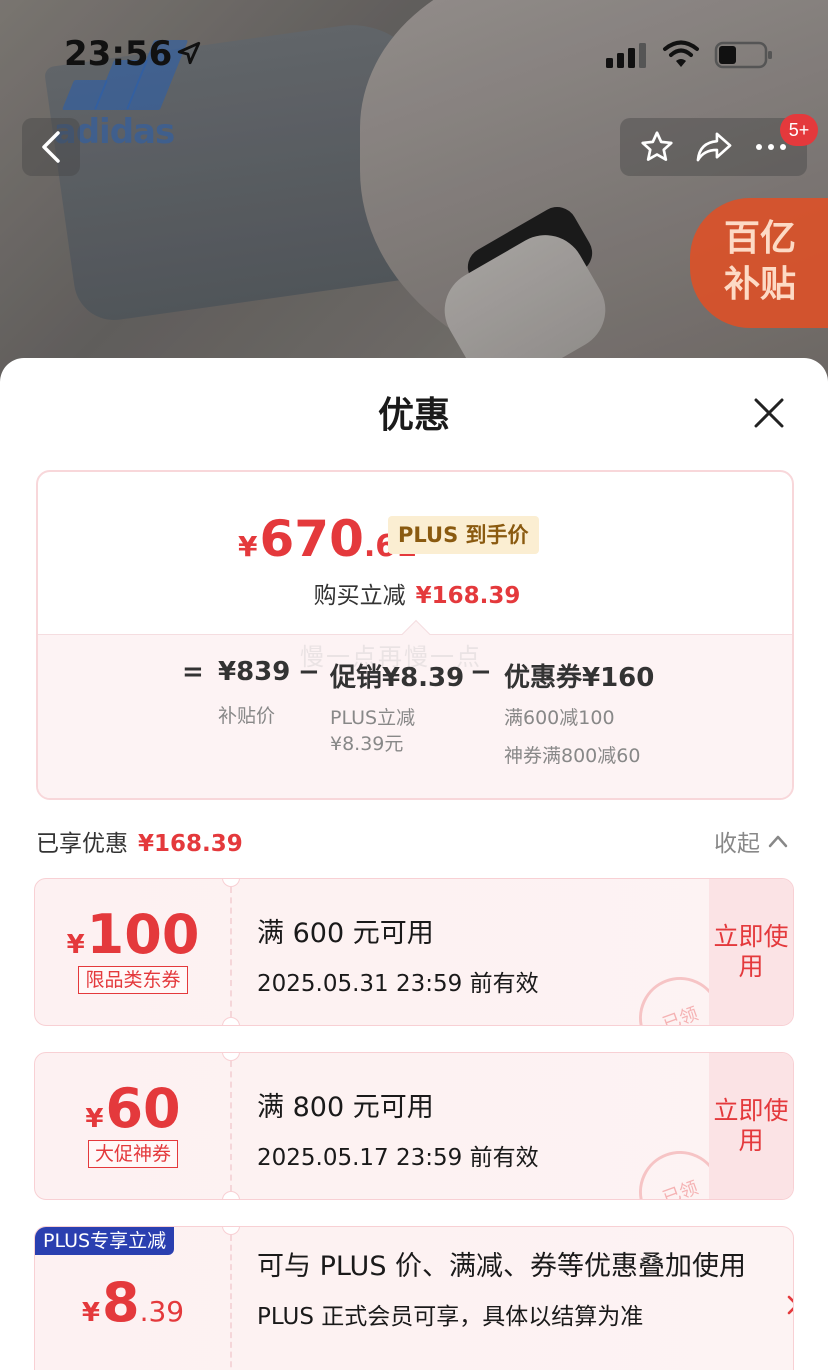 The height and width of the screenshot is (1370, 828). I want to click on enjoyed-discount: 已享优惠 ¥168.39, so click(139, 841).